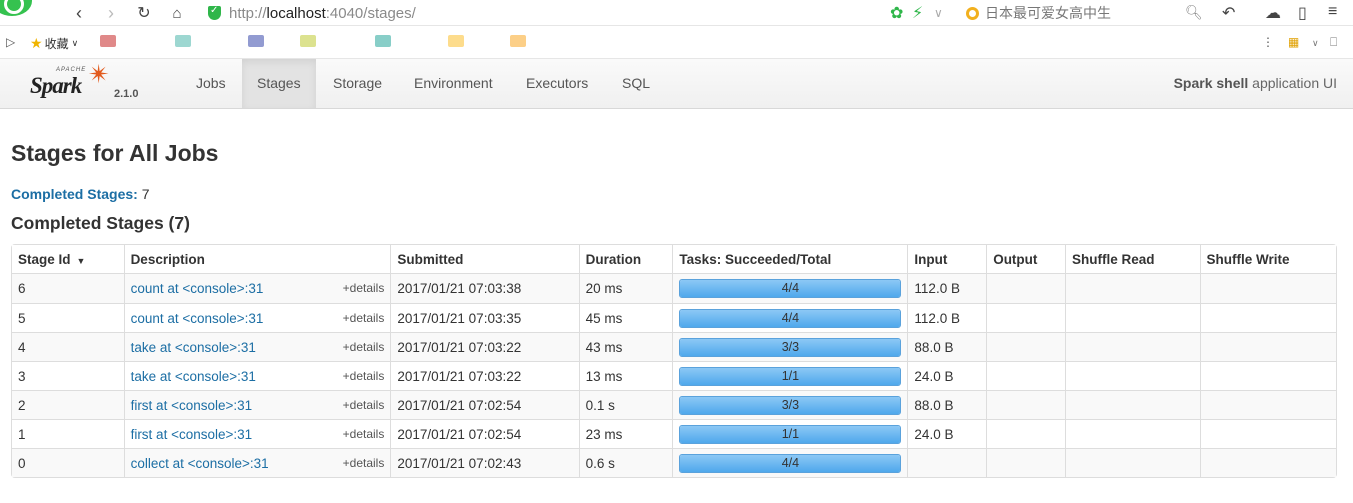 The height and width of the screenshot is (503, 1353). What do you see at coordinates (85, 82) in the screenshot?
I see `spark-logo: APACHE Spark ✴ 2.1.0` at bounding box center [85, 82].